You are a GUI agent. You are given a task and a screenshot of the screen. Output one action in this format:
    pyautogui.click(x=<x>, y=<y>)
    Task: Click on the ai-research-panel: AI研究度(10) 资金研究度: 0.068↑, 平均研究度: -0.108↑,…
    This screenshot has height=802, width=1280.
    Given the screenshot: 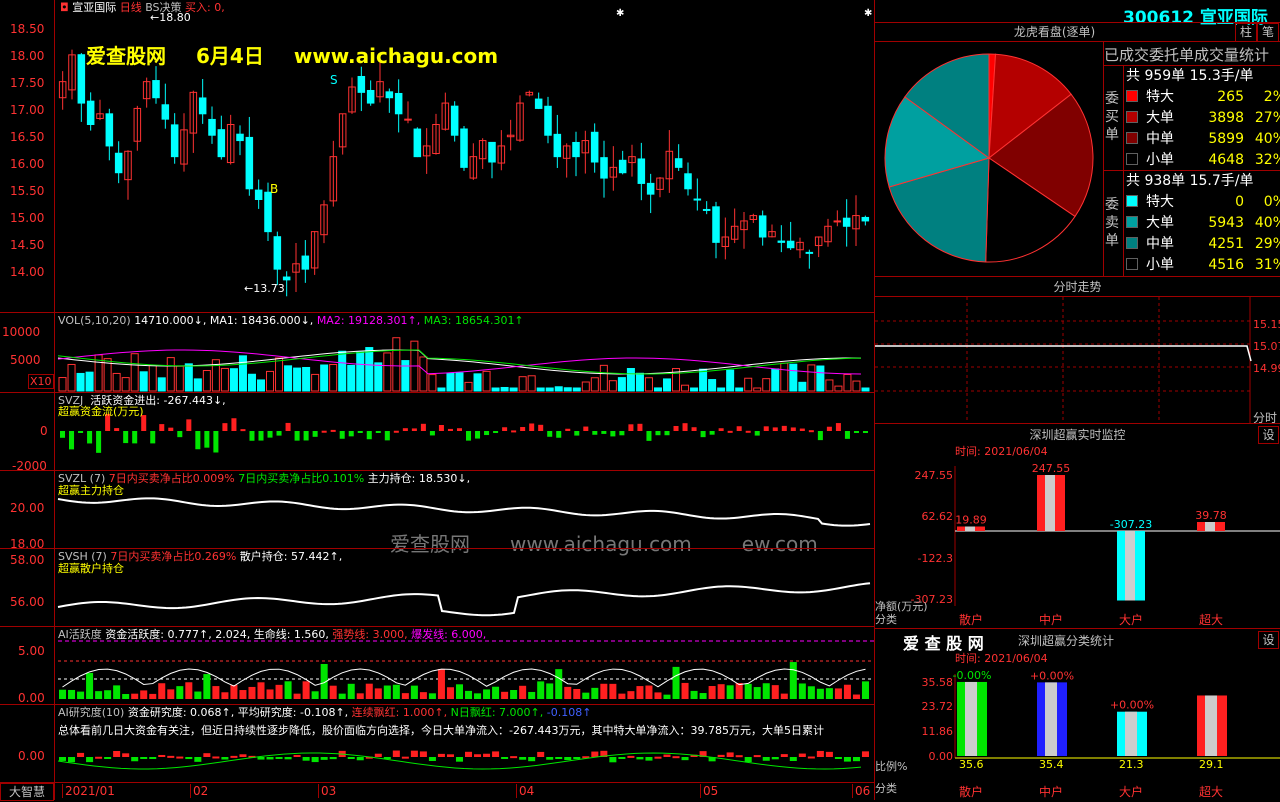 What is the action you would take?
    pyautogui.click(x=437, y=743)
    